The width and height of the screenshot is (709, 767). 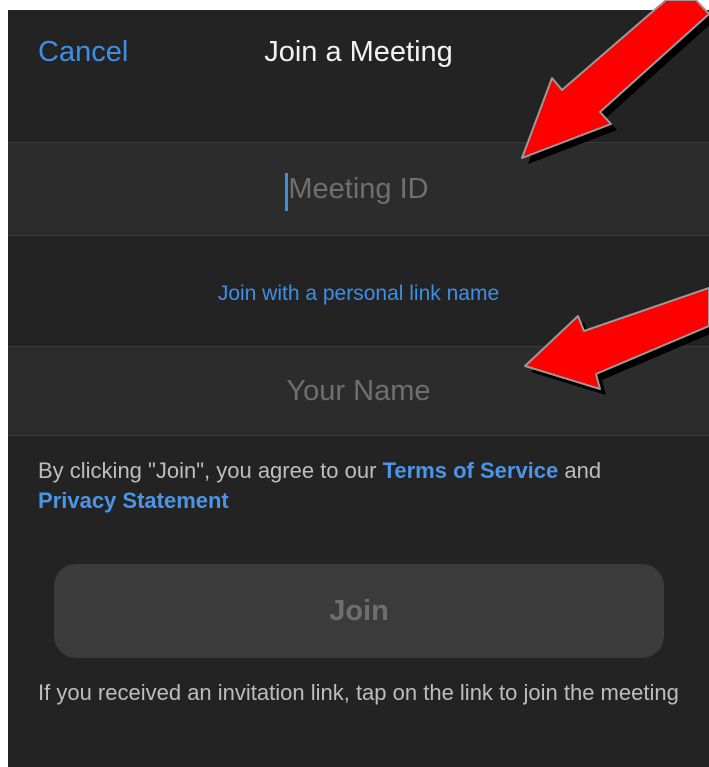 I want to click on meeting-id-input, so click(x=358, y=189).